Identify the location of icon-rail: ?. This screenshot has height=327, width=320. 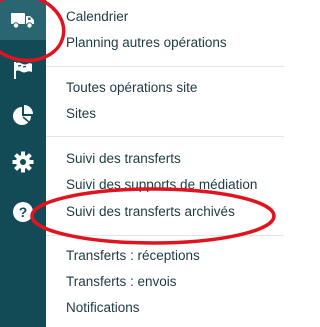
(23, 163).